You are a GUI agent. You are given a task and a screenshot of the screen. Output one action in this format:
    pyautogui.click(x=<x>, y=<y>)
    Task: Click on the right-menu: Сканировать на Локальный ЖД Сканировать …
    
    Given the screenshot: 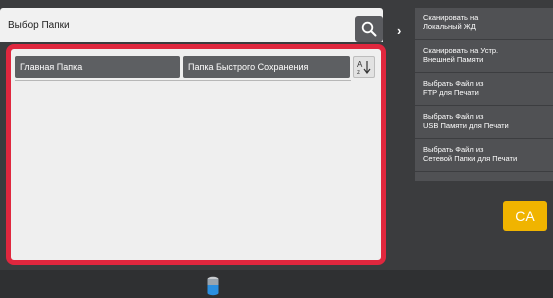 What is the action you would take?
    pyautogui.click(x=484, y=94)
    